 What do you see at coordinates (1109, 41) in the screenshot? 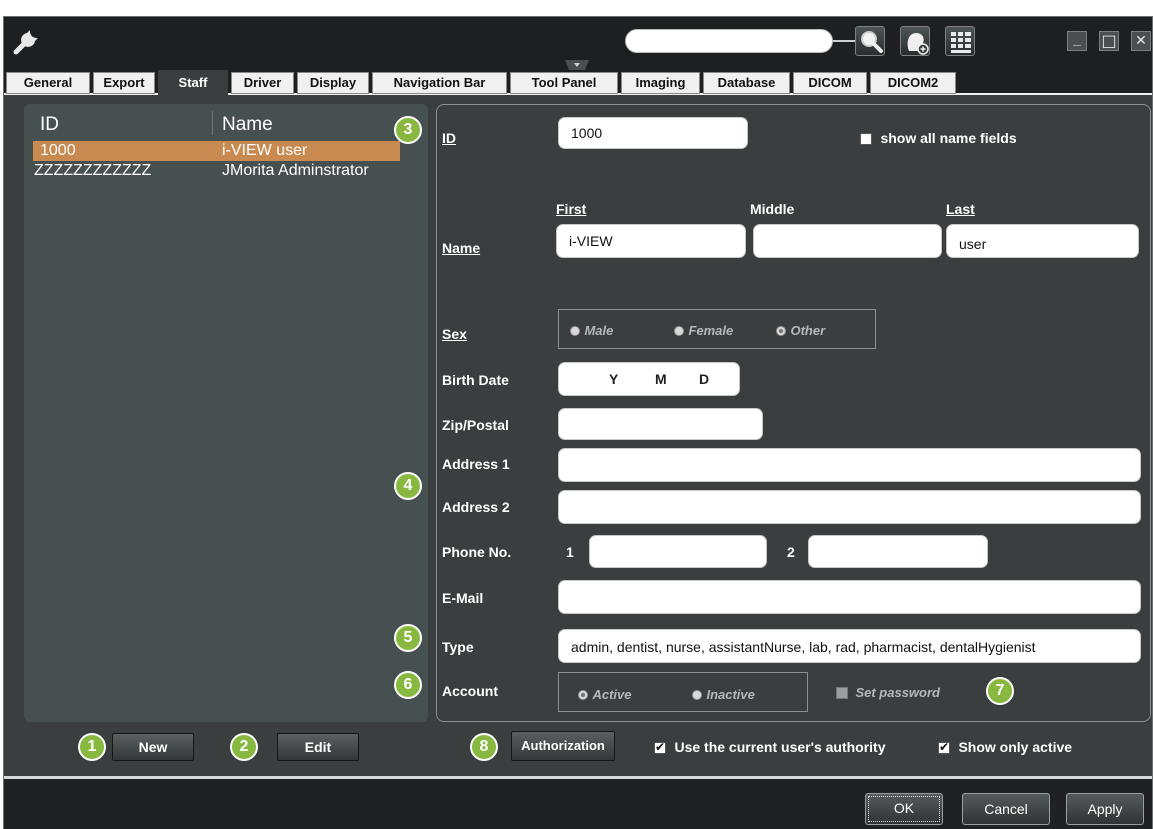
I see `maximize-icon: □` at bounding box center [1109, 41].